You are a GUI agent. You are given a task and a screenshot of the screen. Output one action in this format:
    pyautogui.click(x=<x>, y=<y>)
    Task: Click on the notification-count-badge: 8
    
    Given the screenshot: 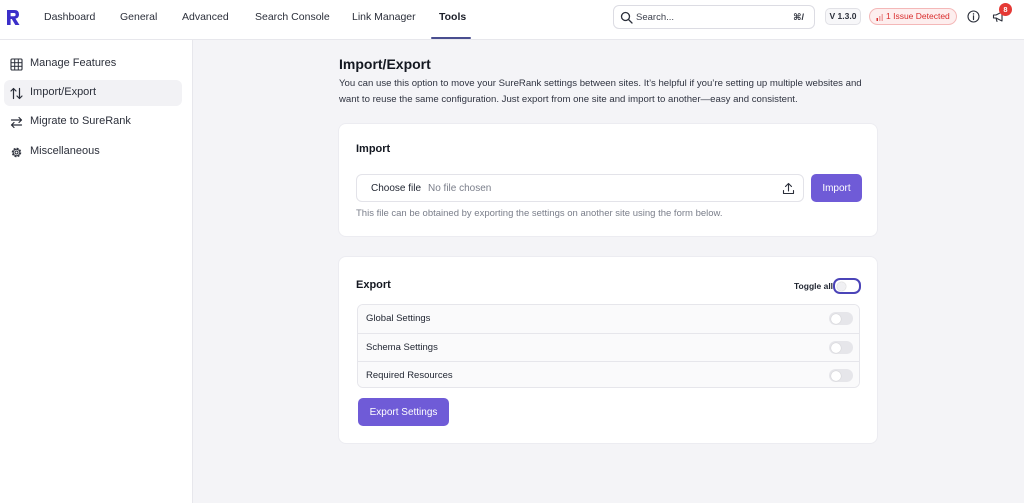 What is the action you would take?
    pyautogui.click(x=1005, y=9)
    